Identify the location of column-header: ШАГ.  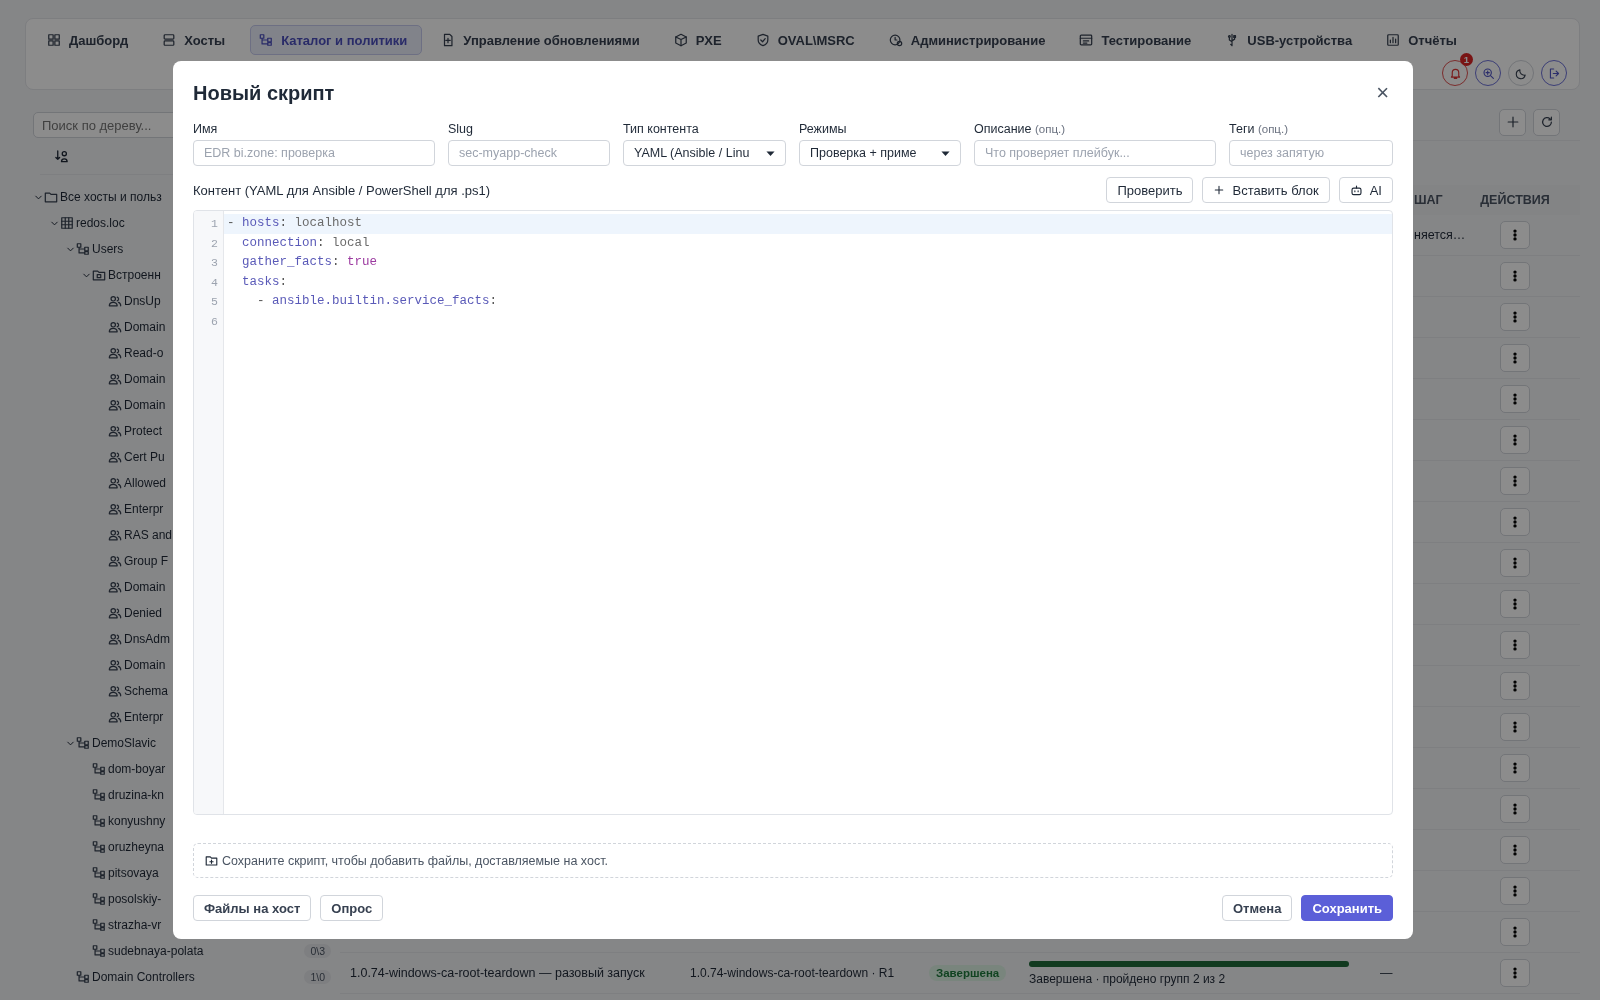
(1428, 200).